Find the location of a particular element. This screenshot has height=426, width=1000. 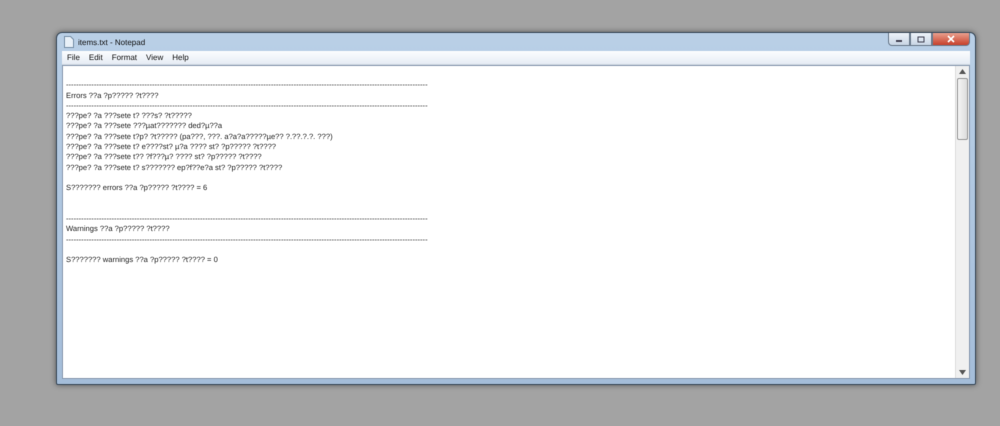

maximize-button is located at coordinates (921, 39).